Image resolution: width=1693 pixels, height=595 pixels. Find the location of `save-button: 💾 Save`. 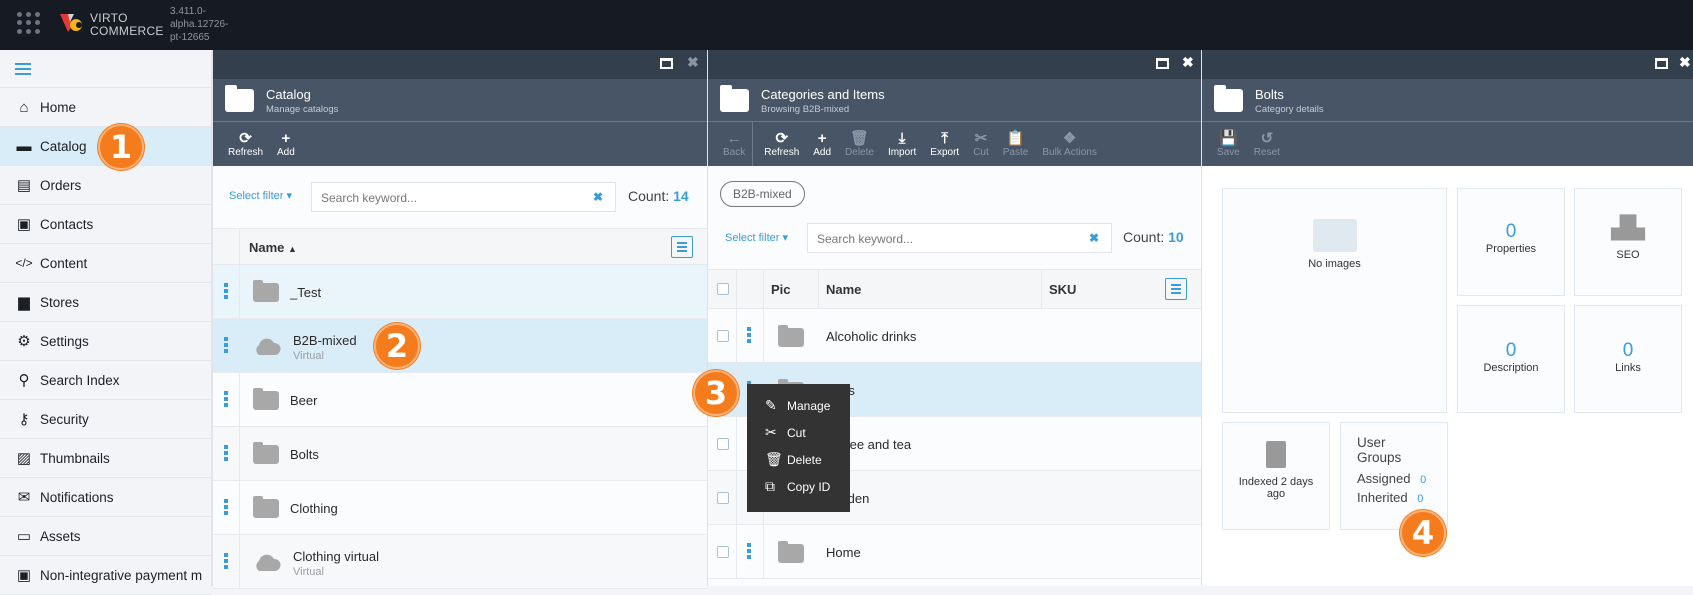

save-button: 💾 Save is located at coordinates (1228, 144).